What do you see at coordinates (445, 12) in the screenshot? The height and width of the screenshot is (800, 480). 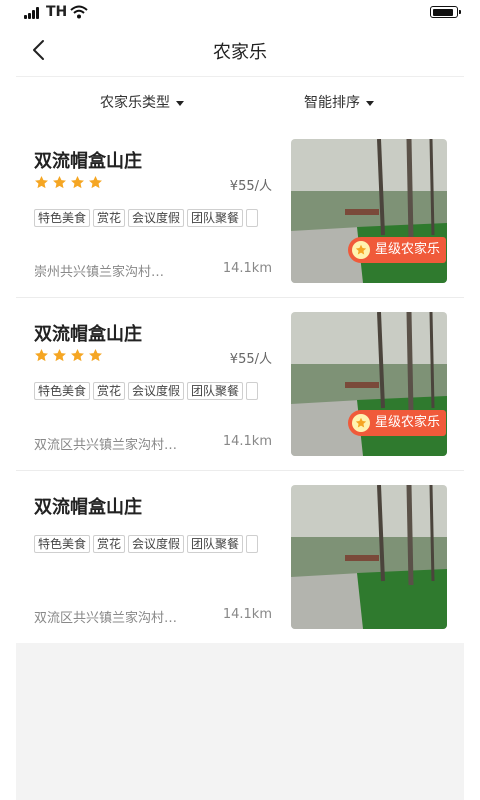 I see `battery-icon` at bounding box center [445, 12].